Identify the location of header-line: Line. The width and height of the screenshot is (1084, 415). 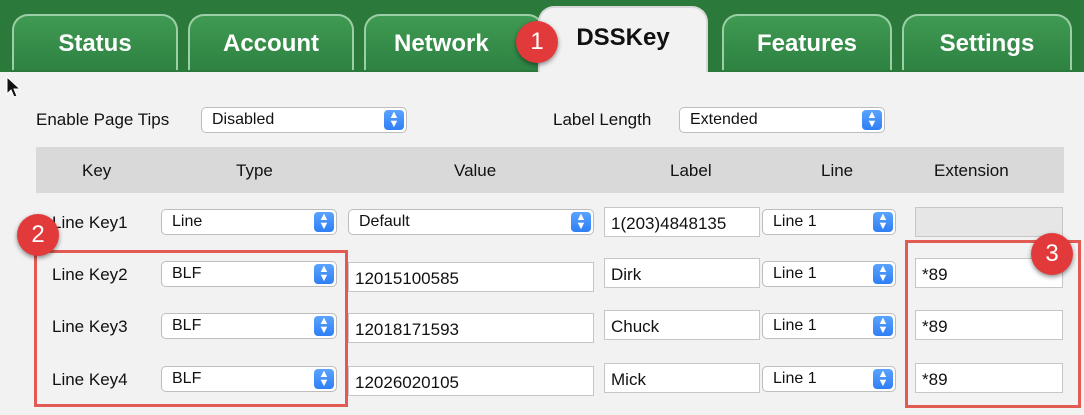
(837, 170).